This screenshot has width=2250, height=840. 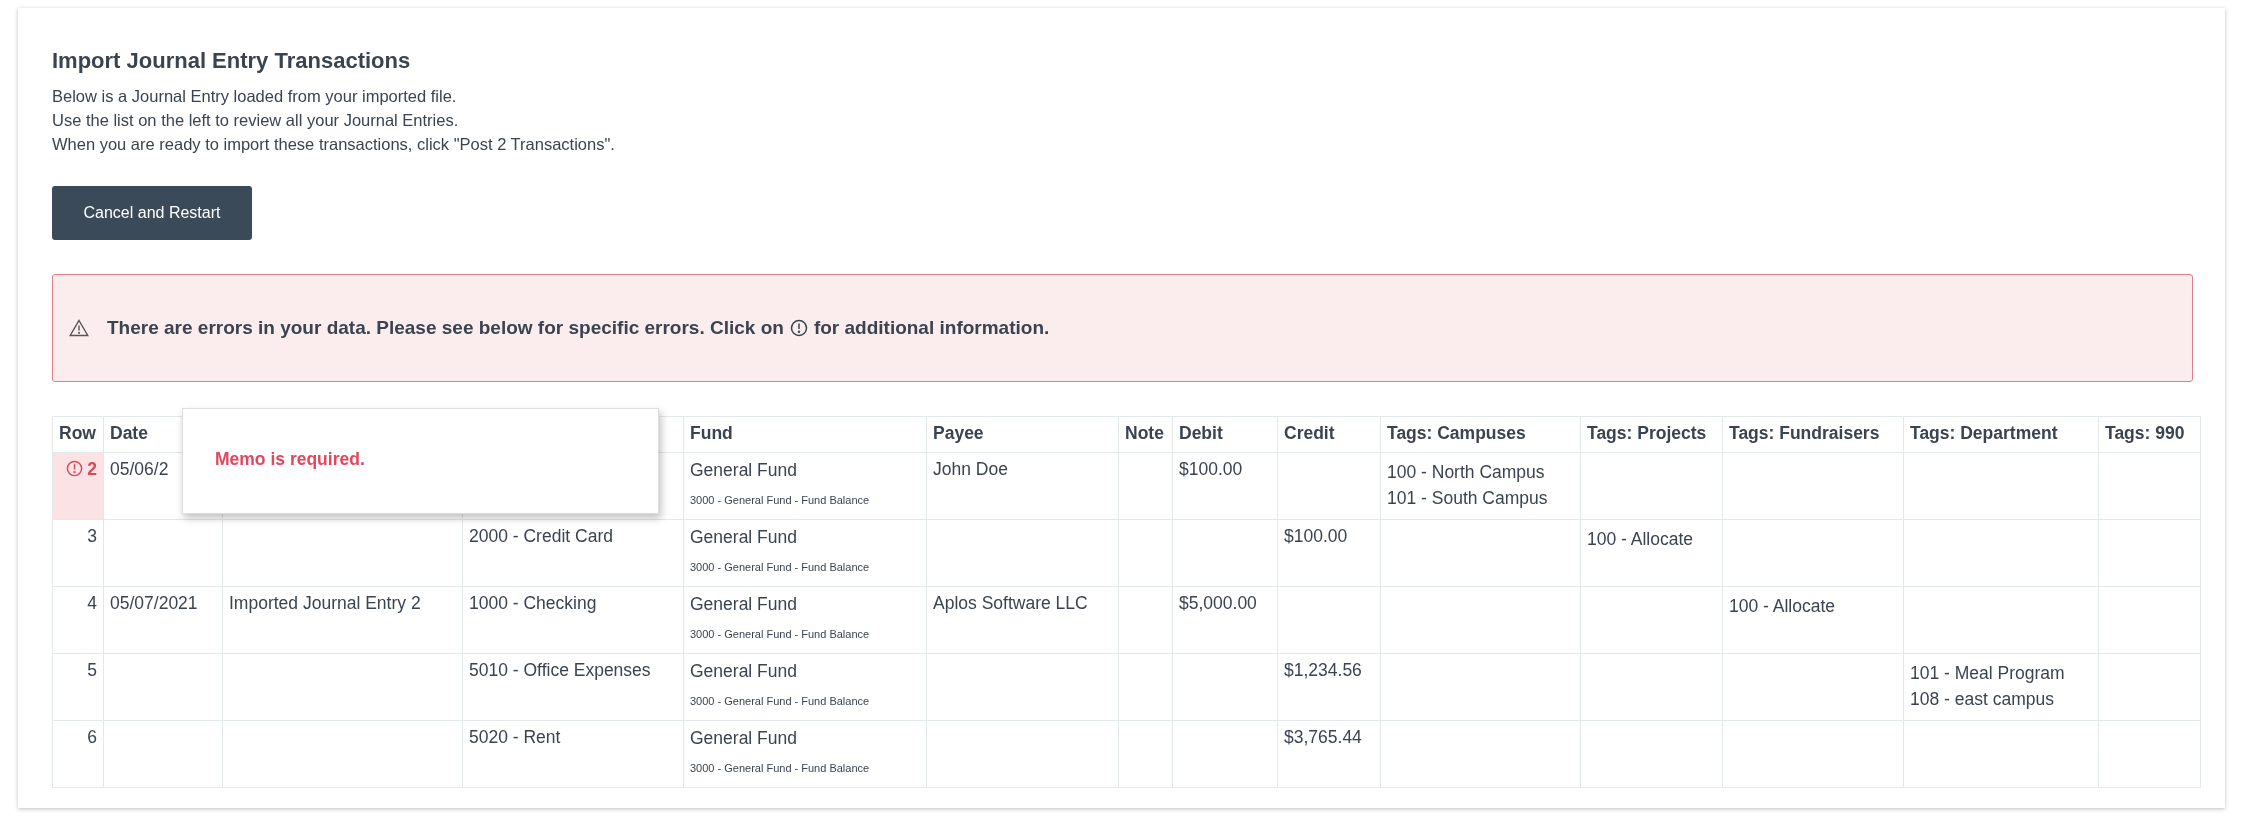 I want to click on table-cell: Imported Journal Entry 2, so click(x=325, y=603).